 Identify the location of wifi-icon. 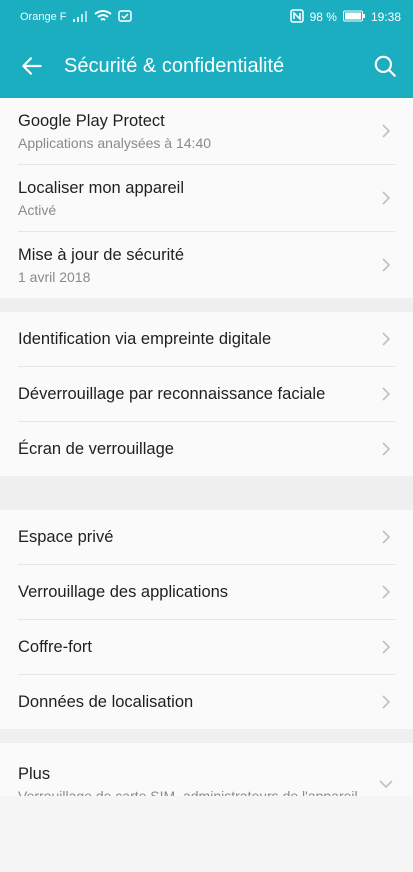
(103, 17).